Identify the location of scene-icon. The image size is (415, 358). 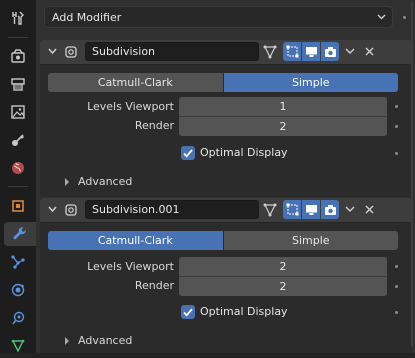
(18, 140).